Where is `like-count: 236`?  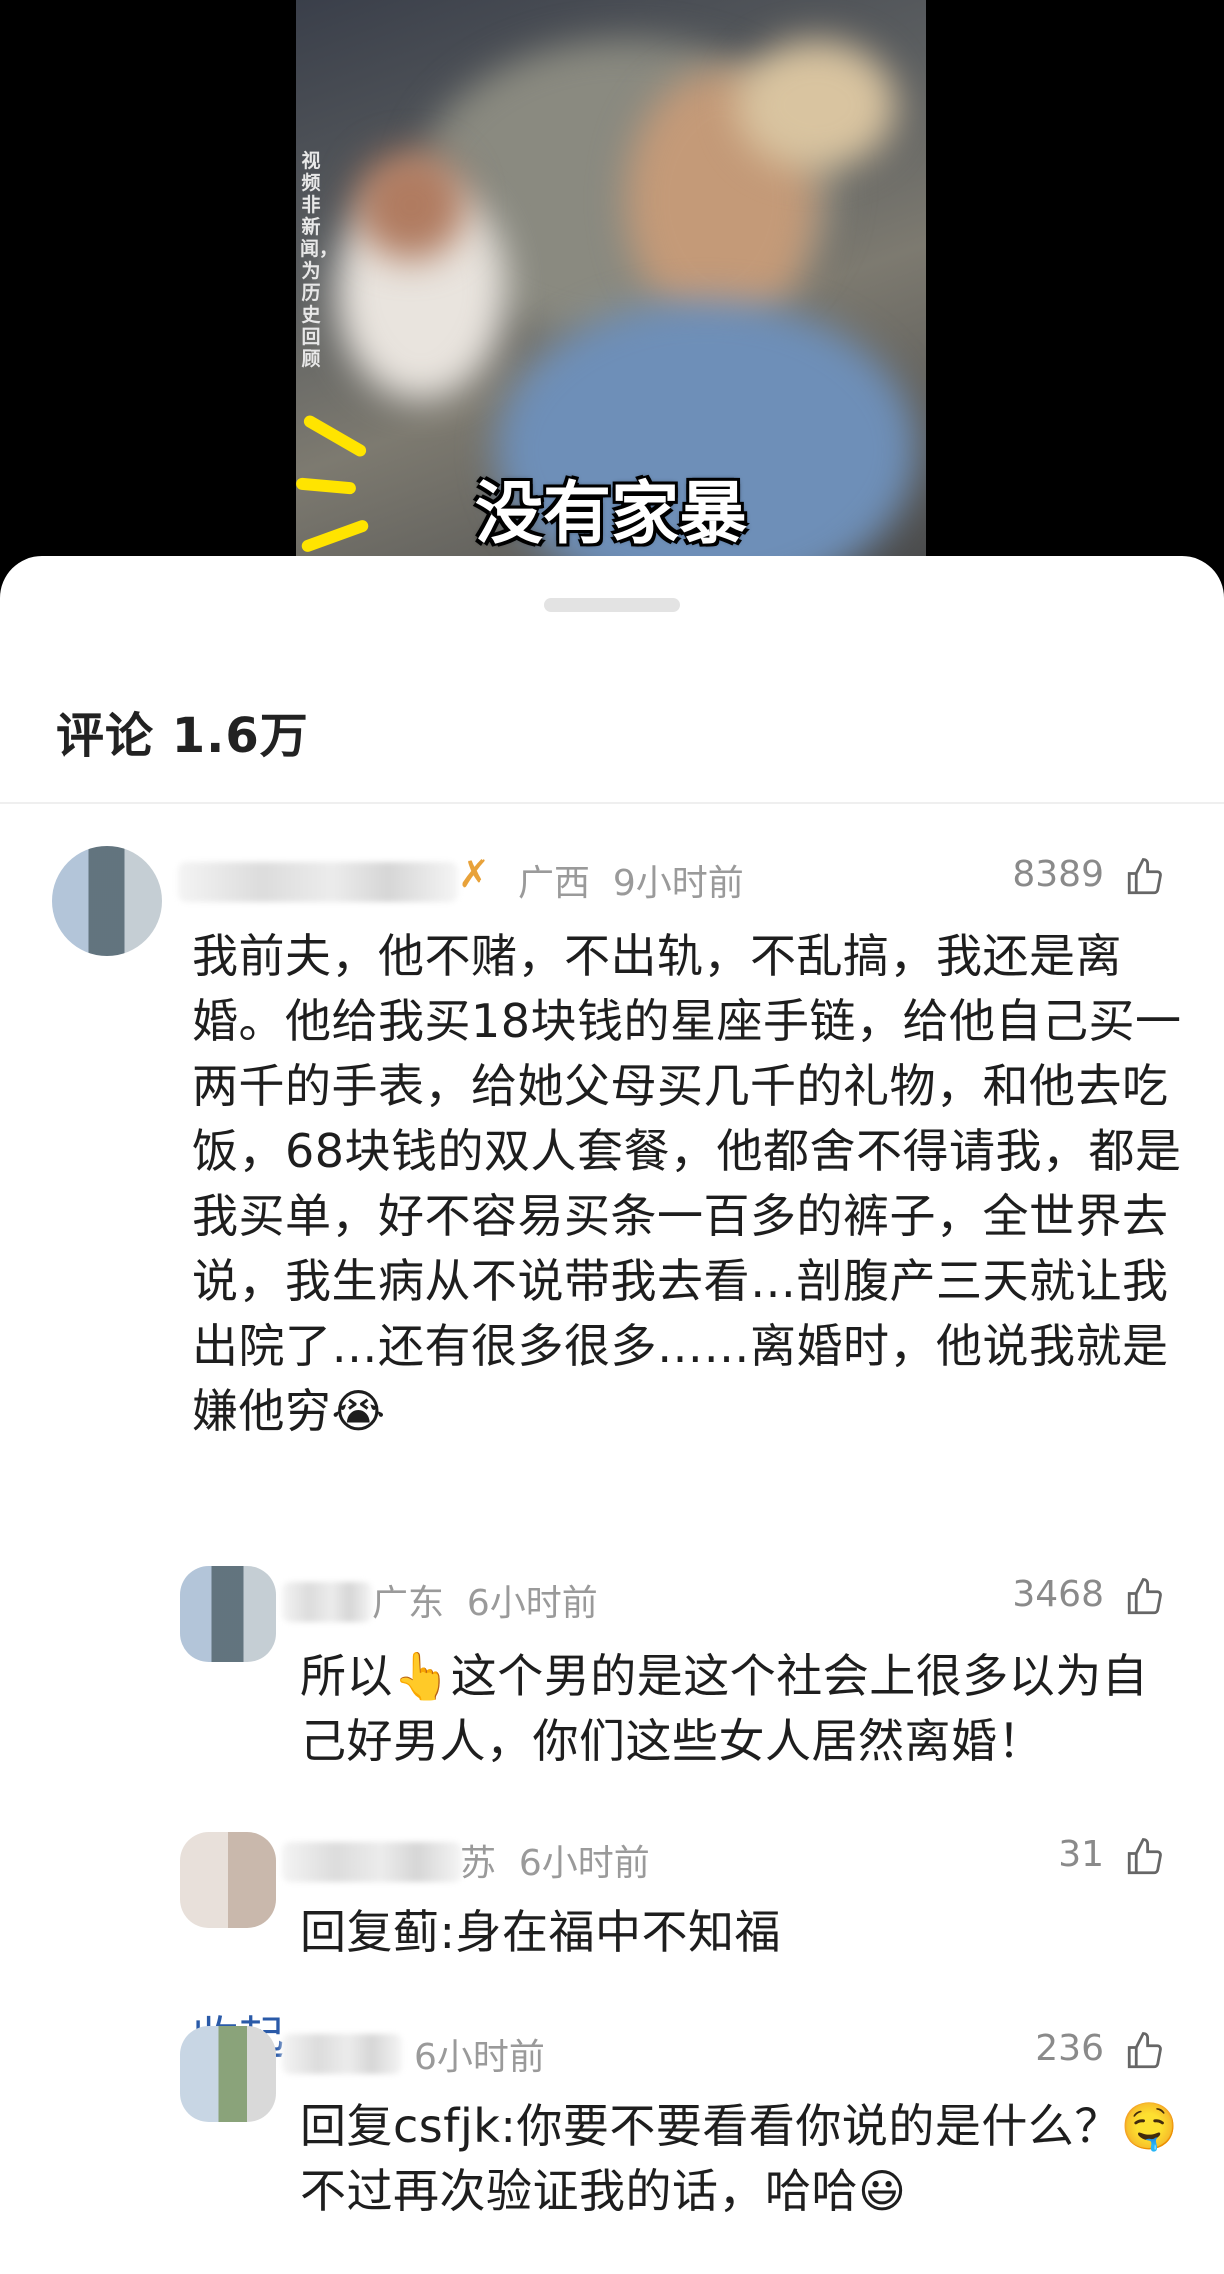
like-count: 236 is located at coordinates (1069, 2048).